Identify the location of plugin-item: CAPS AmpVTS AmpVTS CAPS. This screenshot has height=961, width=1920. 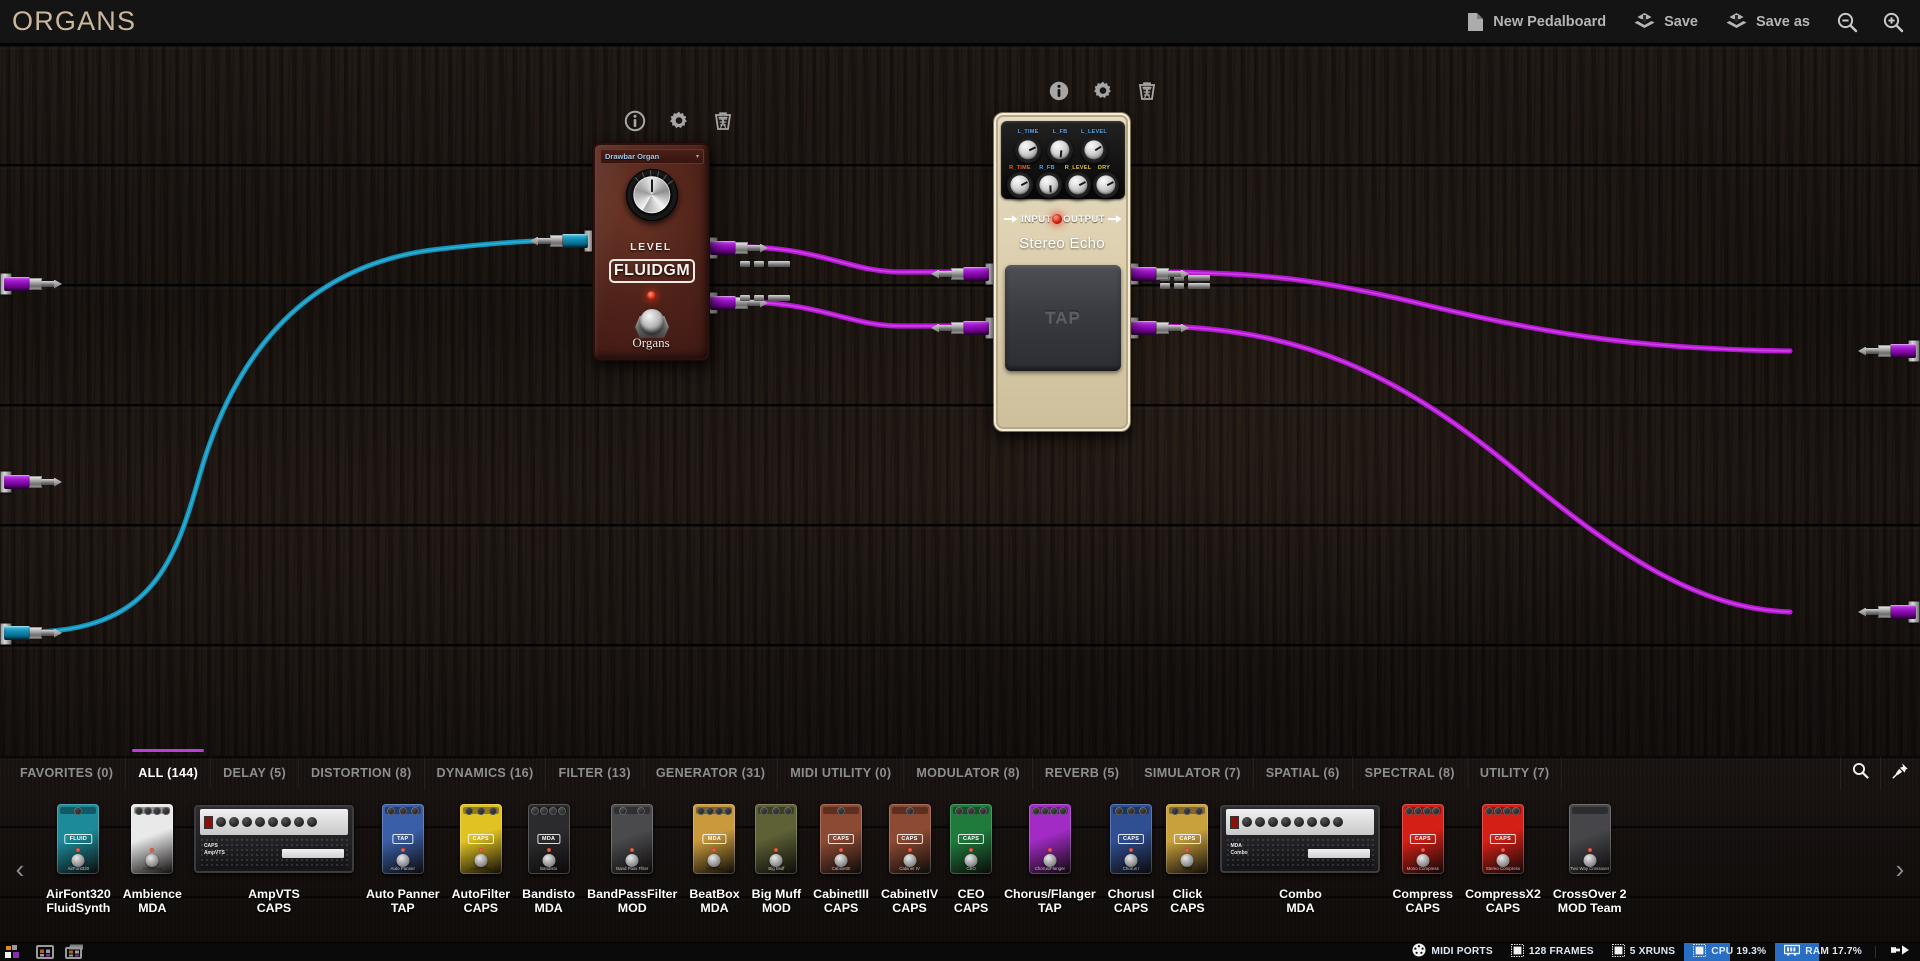
(274, 856).